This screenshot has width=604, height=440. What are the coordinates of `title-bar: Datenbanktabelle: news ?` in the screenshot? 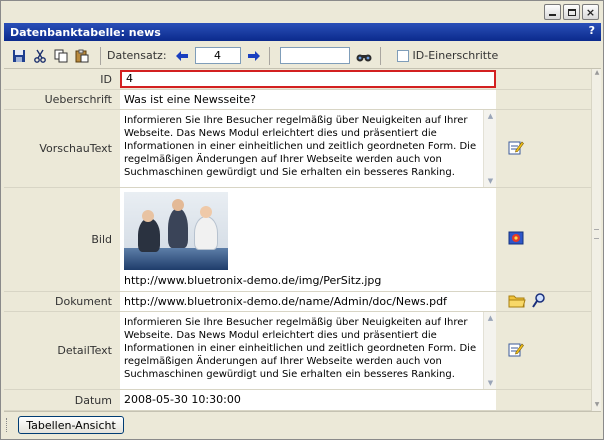 It's located at (302, 32).